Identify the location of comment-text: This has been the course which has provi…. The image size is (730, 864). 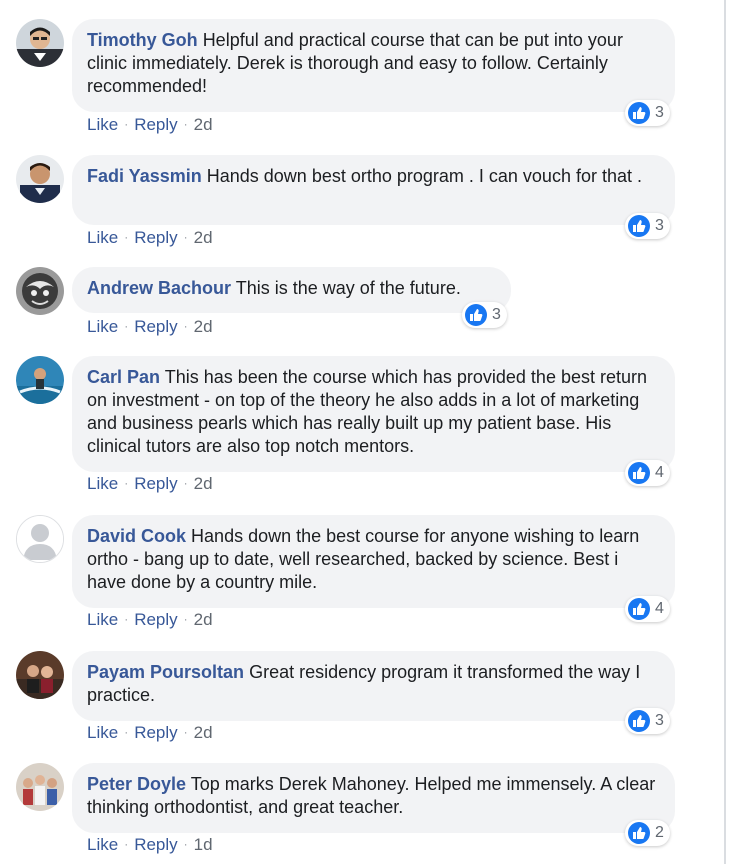
(367, 411).